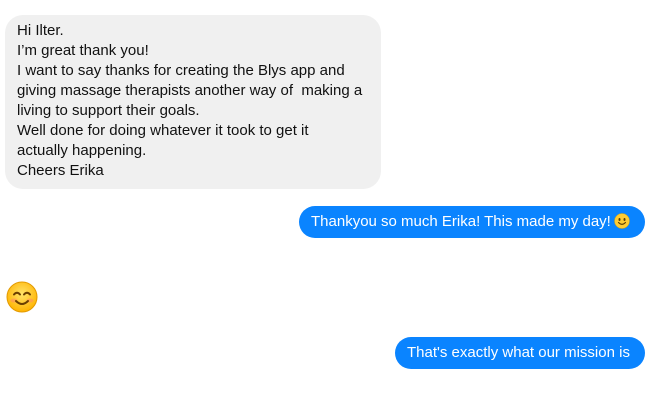  What do you see at coordinates (60, 170) in the screenshot?
I see `message-line: Cheers Erika` at bounding box center [60, 170].